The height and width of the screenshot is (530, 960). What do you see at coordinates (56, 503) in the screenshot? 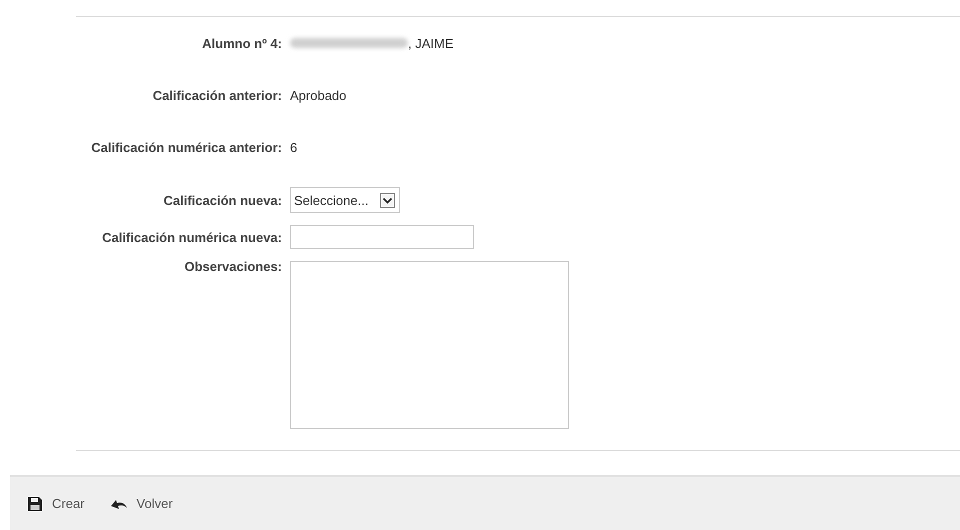
I see `create-button: Crear` at bounding box center [56, 503].